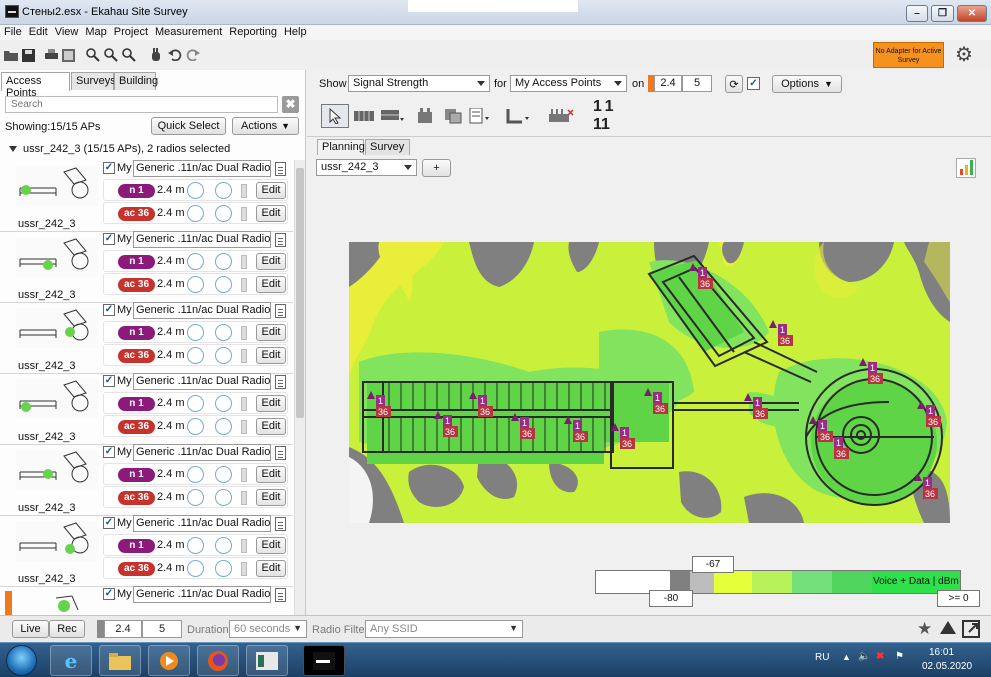 The height and width of the screenshot is (677, 991). What do you see at coordinates (324, 660) in the screenshot?
I see `terminal-app-icon` at bounding box center [324, 660].